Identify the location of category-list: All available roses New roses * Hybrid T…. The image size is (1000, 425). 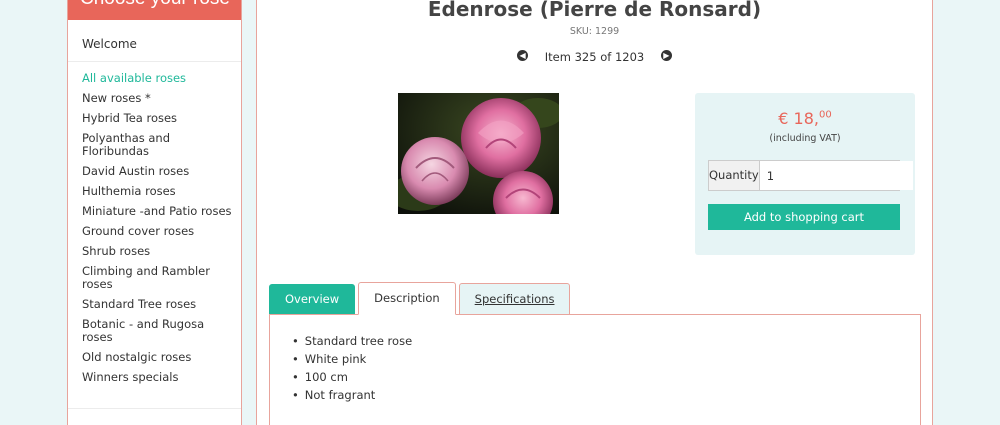
(157, 231).